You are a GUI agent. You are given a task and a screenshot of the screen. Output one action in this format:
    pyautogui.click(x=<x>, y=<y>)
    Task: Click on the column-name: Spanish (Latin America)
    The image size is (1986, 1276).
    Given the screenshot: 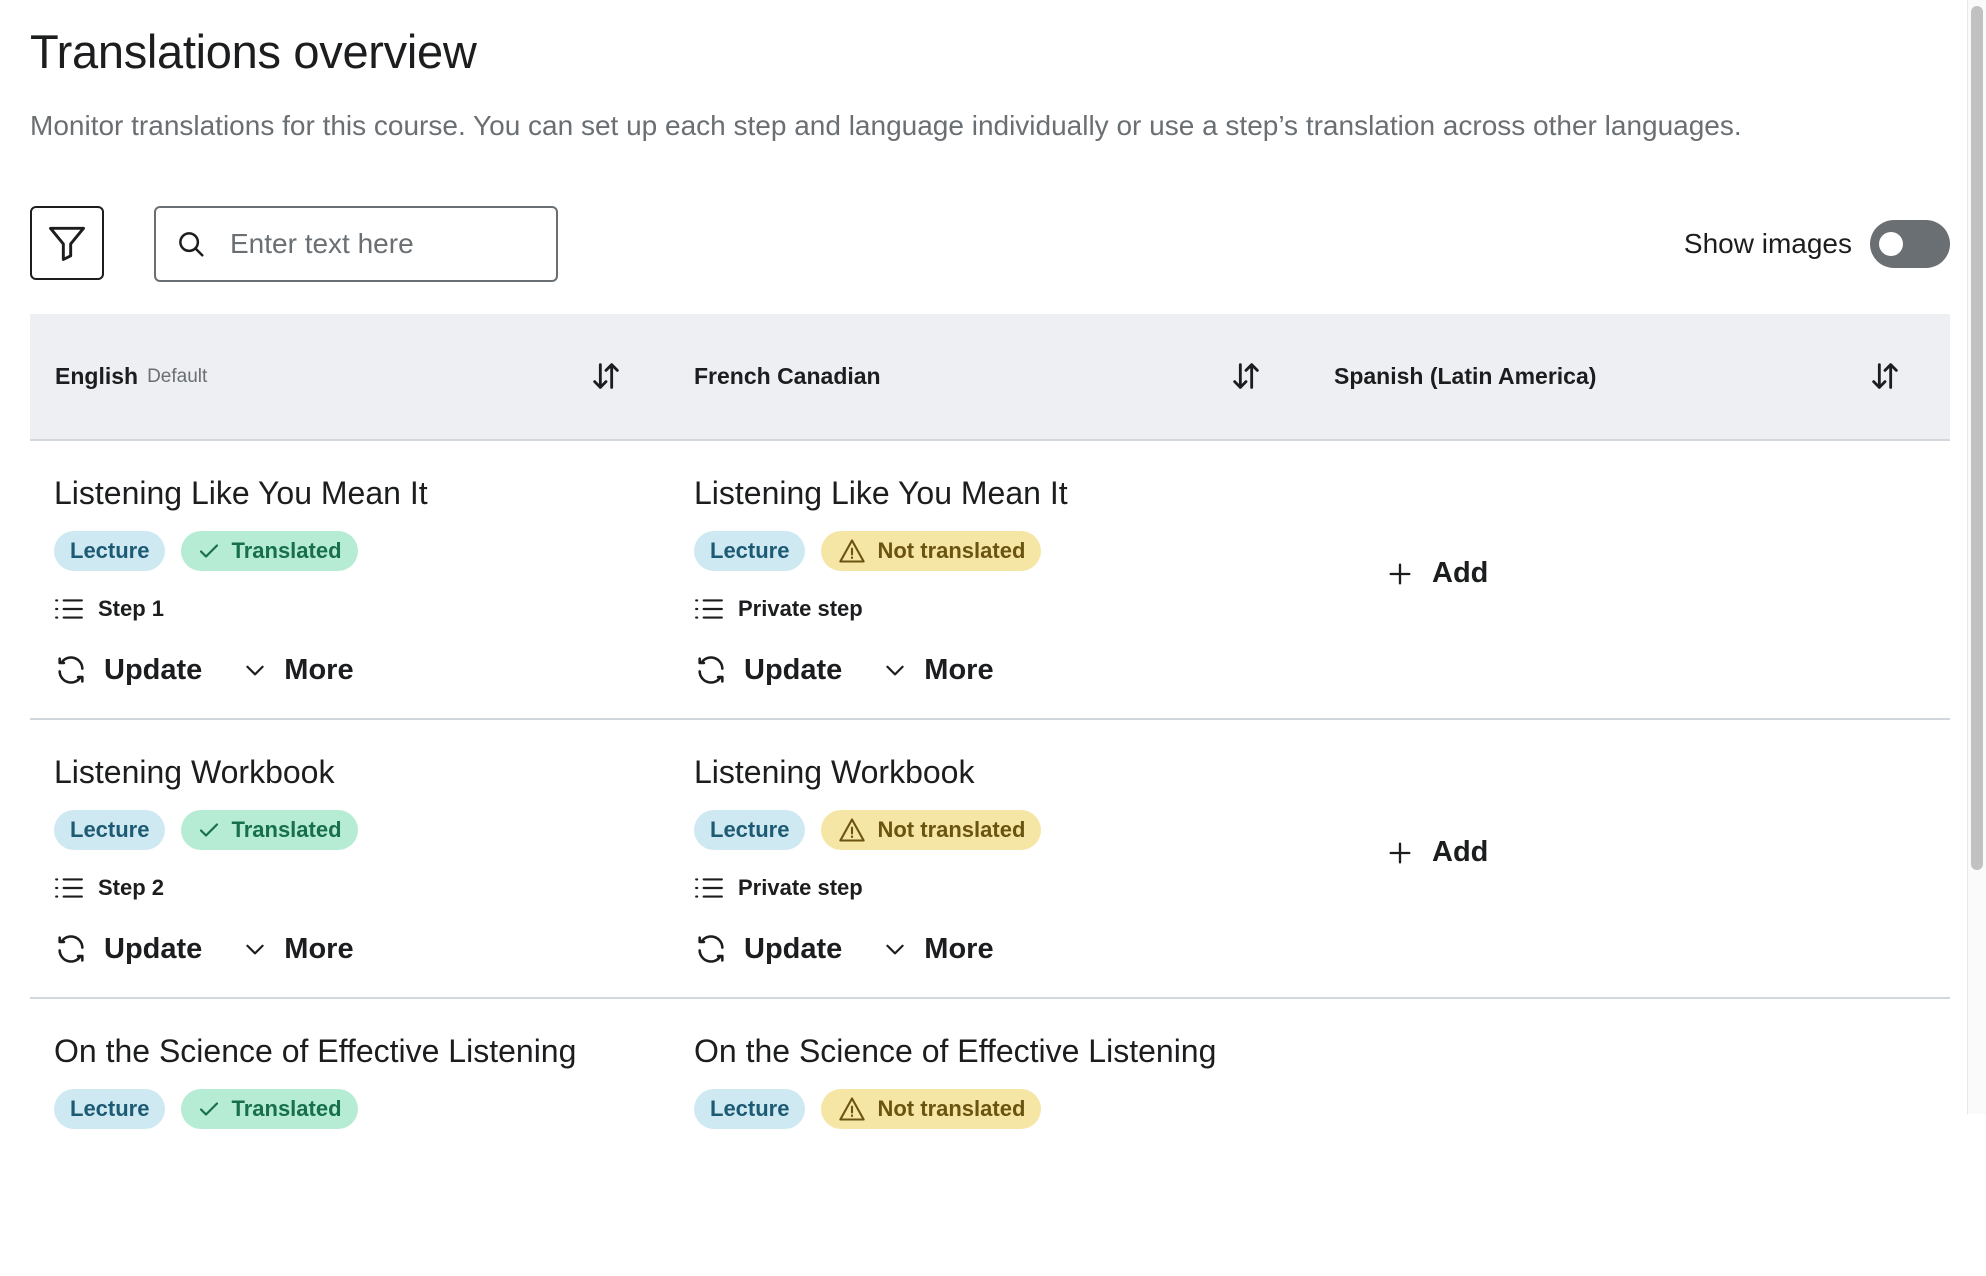 What is the action you would take?
    pyautogui.click(x=1465, y=376)
    